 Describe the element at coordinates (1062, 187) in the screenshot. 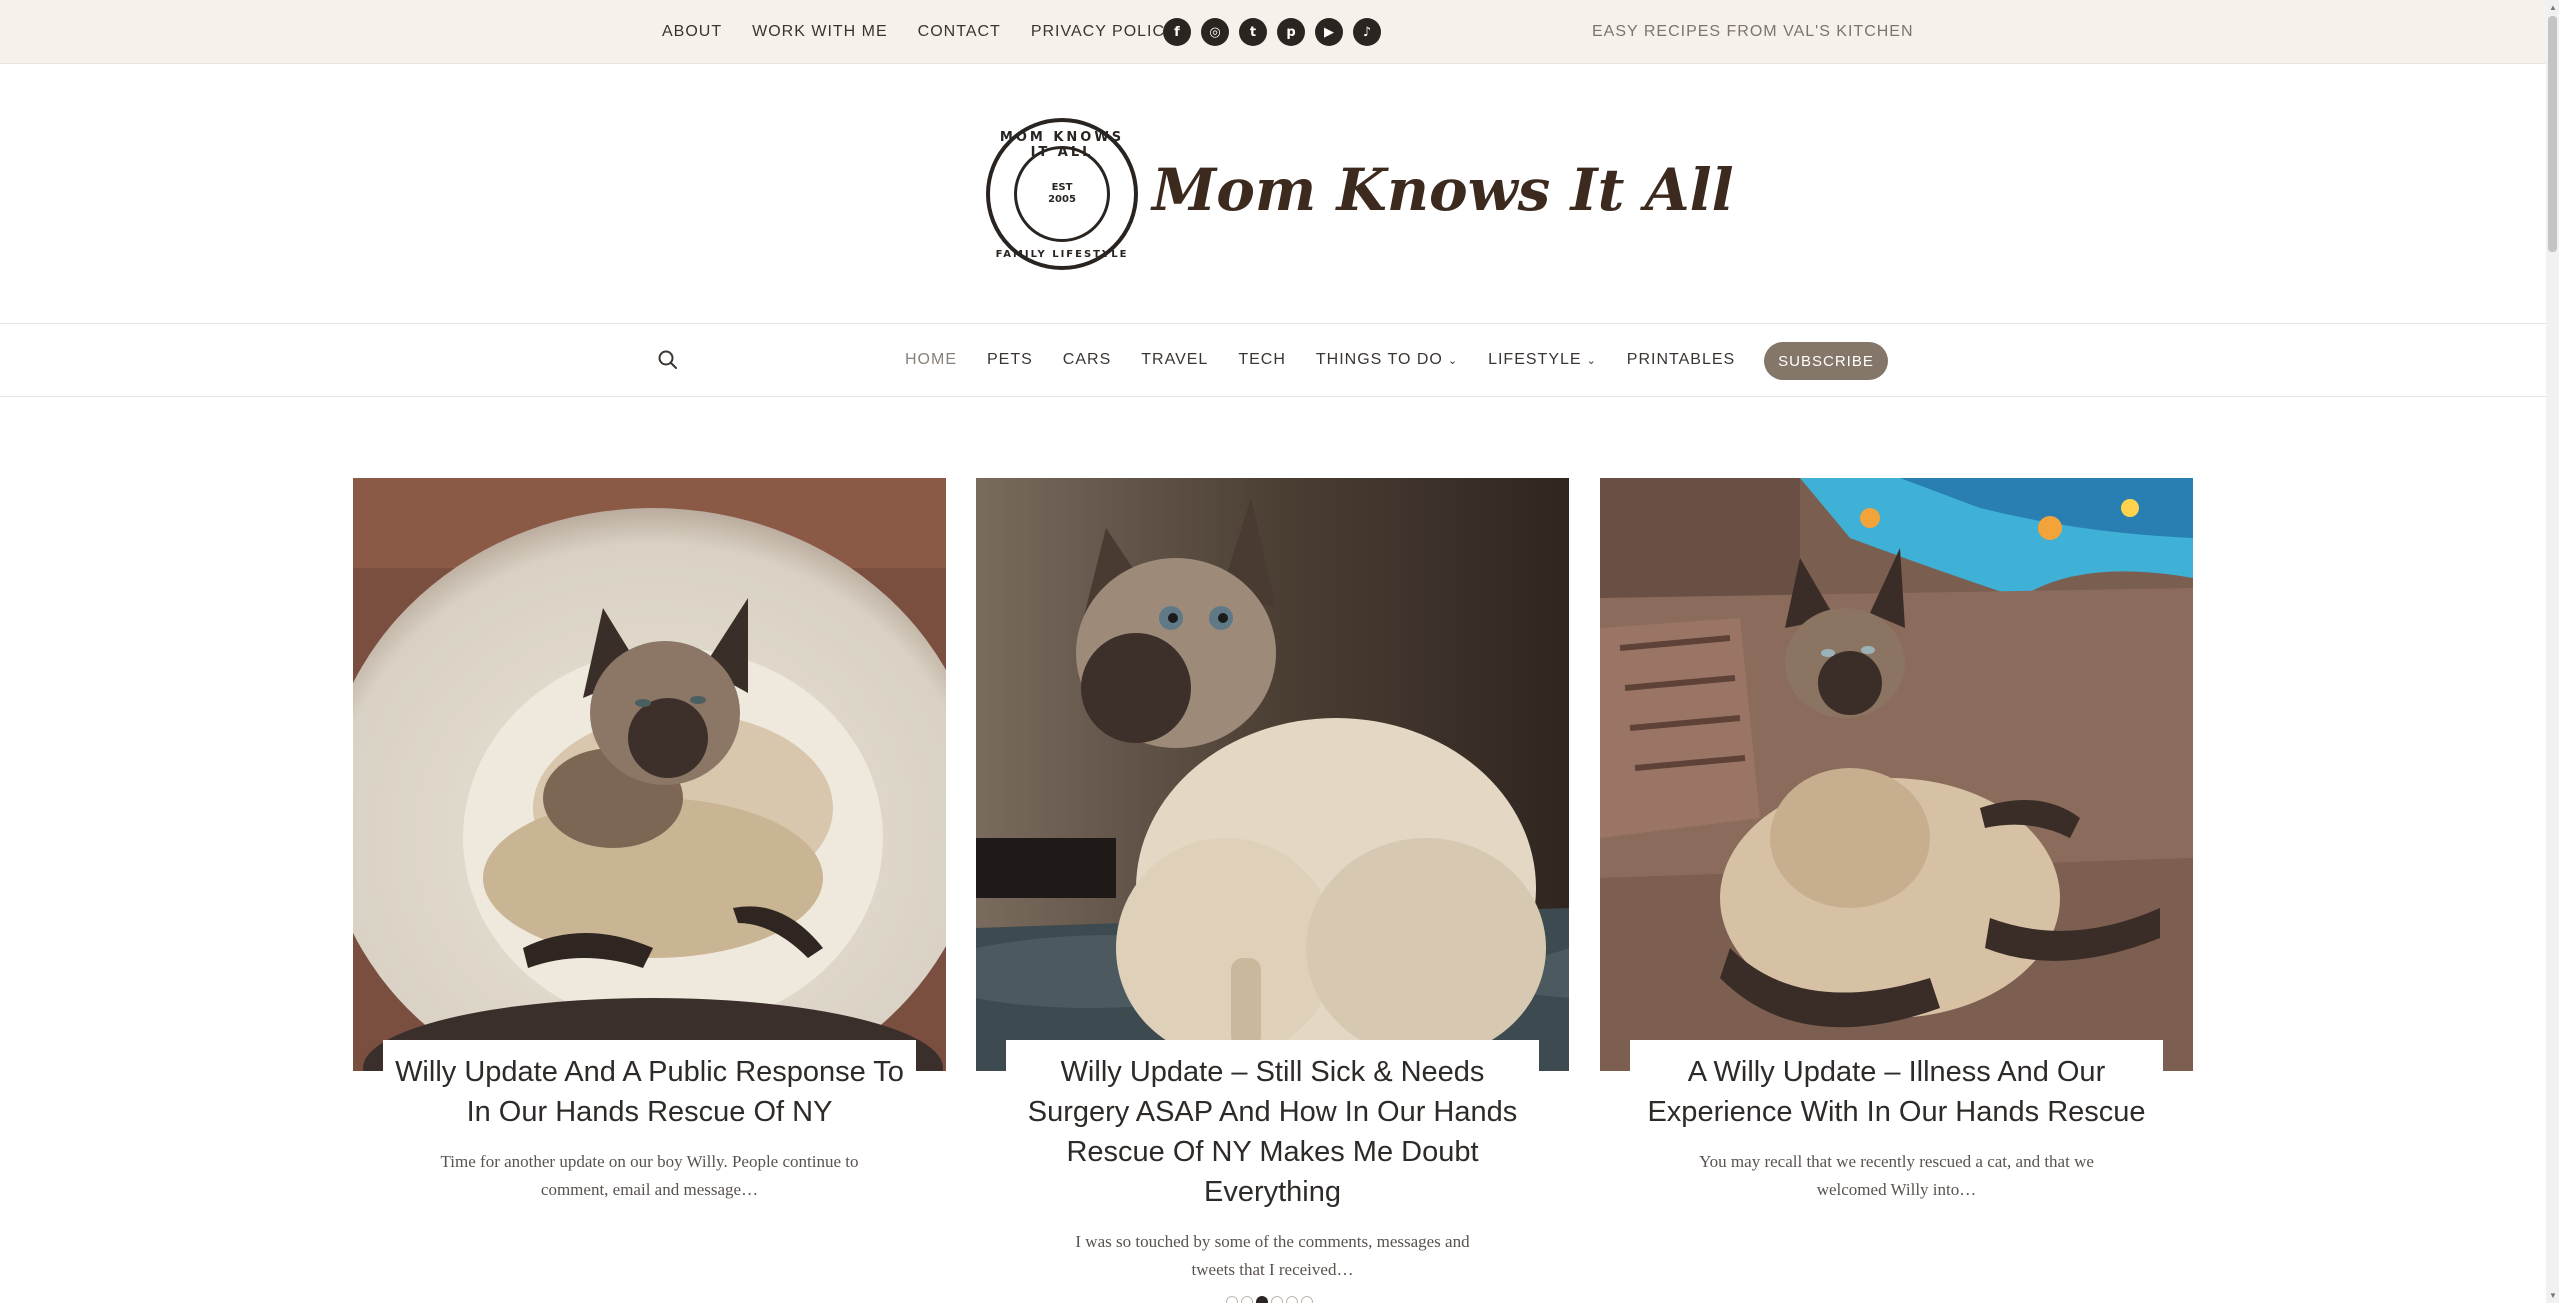

I see `logo-seal-est: EST` at that location.